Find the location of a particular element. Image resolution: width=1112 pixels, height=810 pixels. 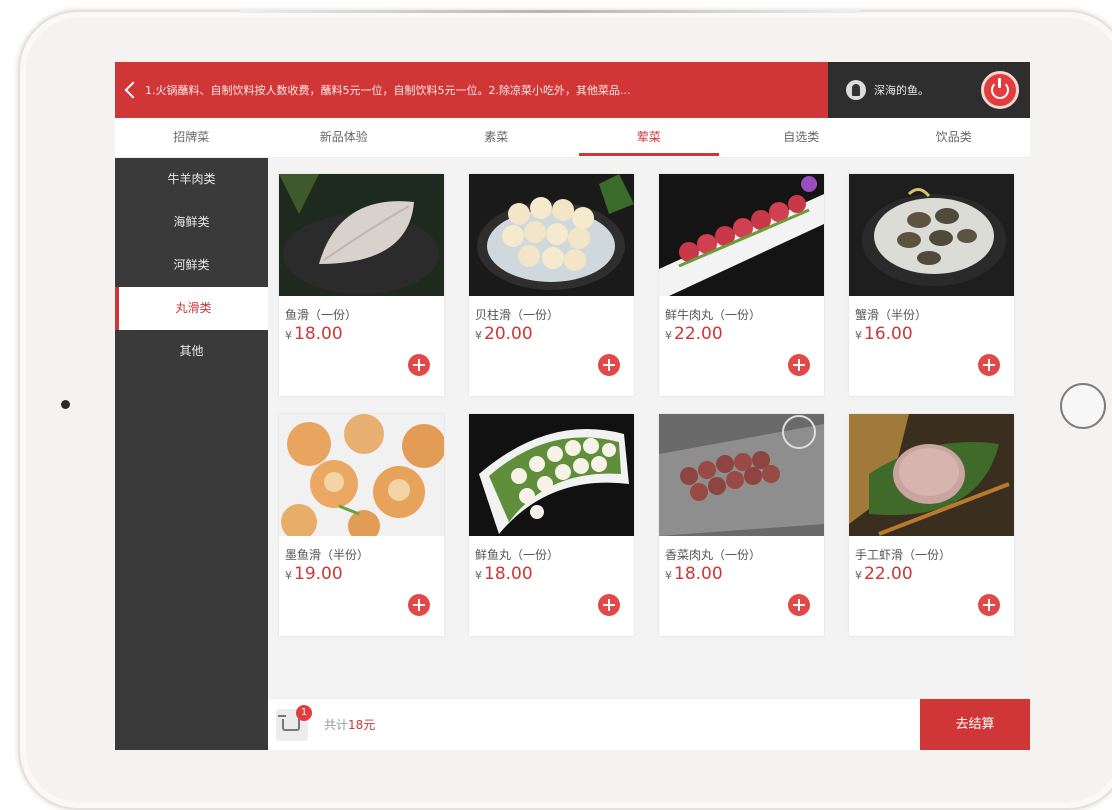

product-name: 墨鱼滑（半份） is located at coordinates (327, 555).